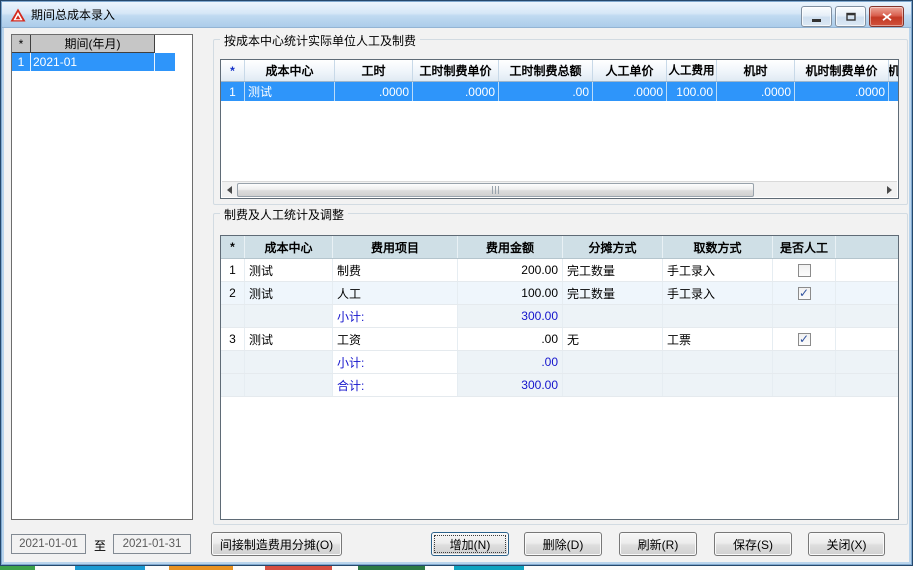  Describe the element at coordinates (510, 339) in the screenshot. I see `expense-cell-amount: .00` at that location.